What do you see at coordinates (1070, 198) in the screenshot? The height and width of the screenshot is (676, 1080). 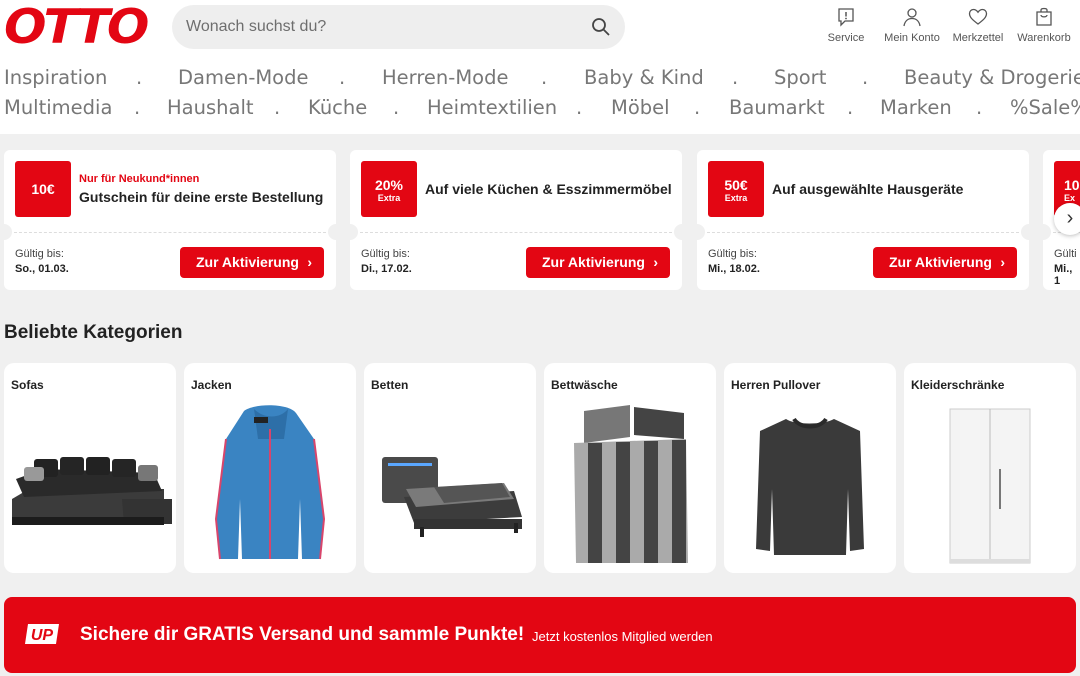 I see `coupon-badge-sub: Ex` at bounding box center [1070, 198].